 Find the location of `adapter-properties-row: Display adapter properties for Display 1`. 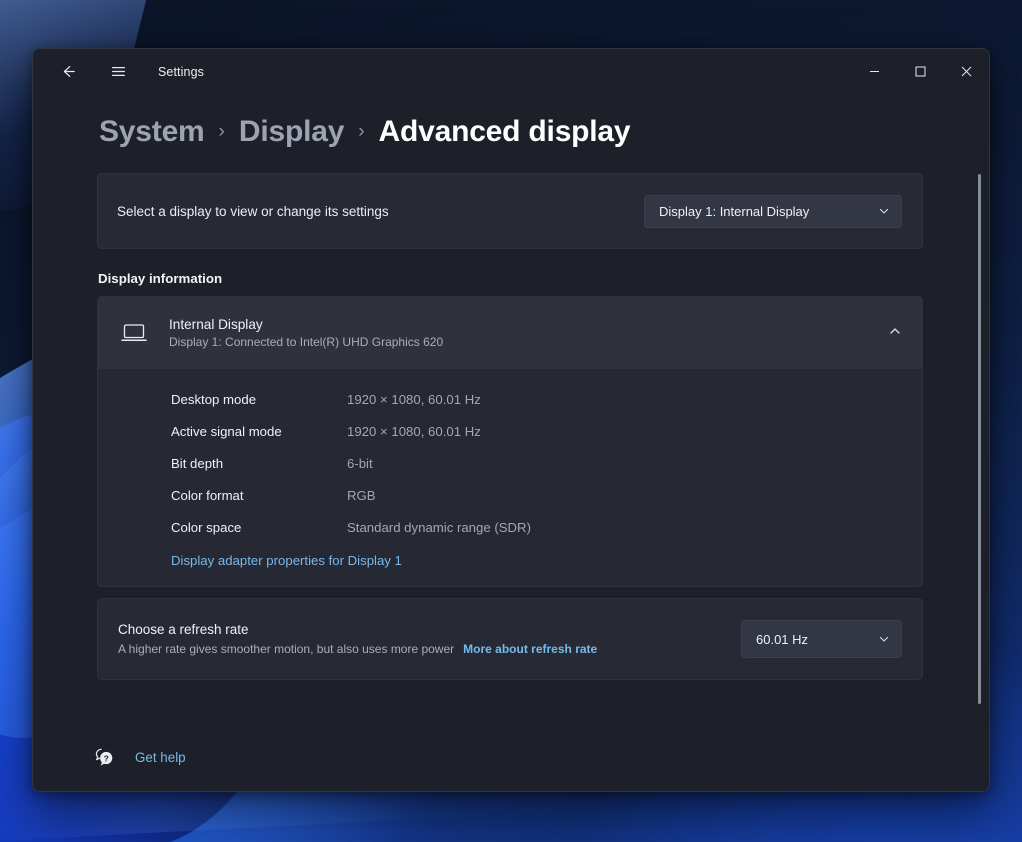

adapter-properties-row: Display adapter properties for Display 1 is located at coordinates (510, 556).